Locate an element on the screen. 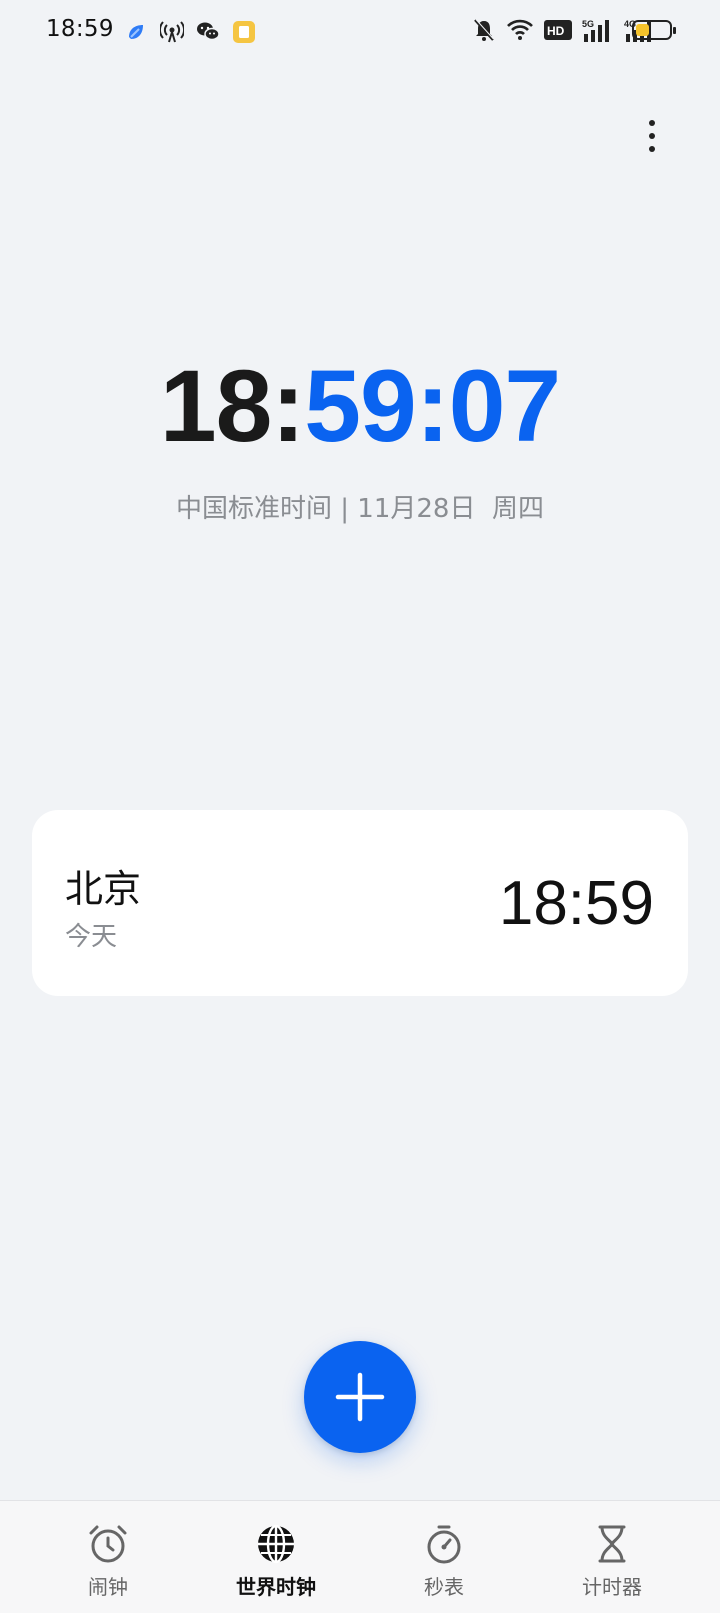 The image size is (720, 1613). battery-icon is located at coordinates (654, 30).